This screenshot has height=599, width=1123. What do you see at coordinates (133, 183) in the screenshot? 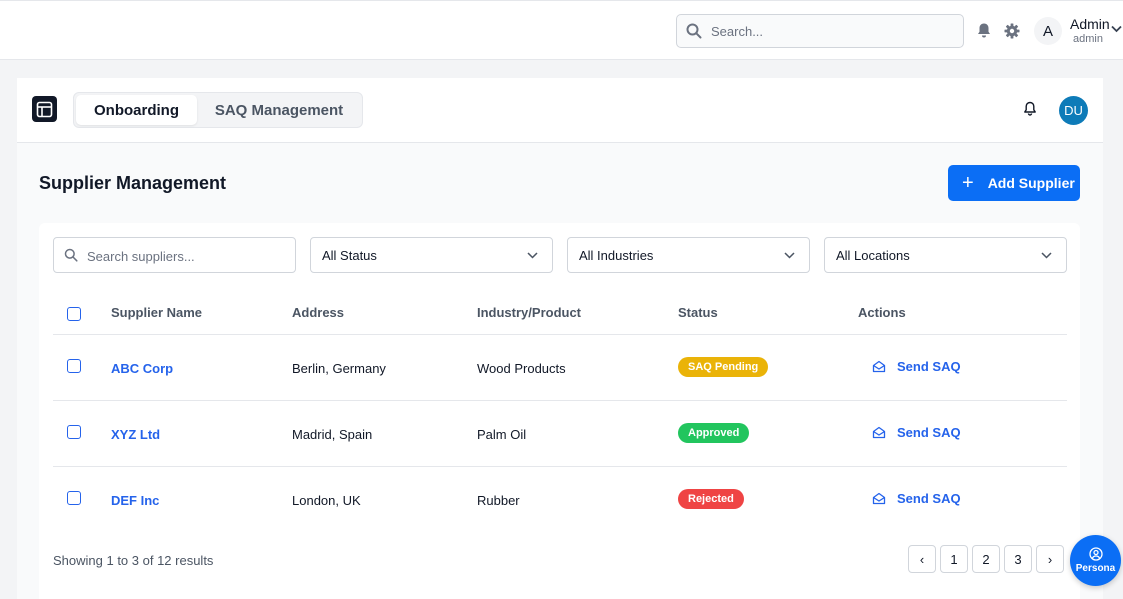
I see `page-title: Supplier Management` at bounding box center [133, 183].